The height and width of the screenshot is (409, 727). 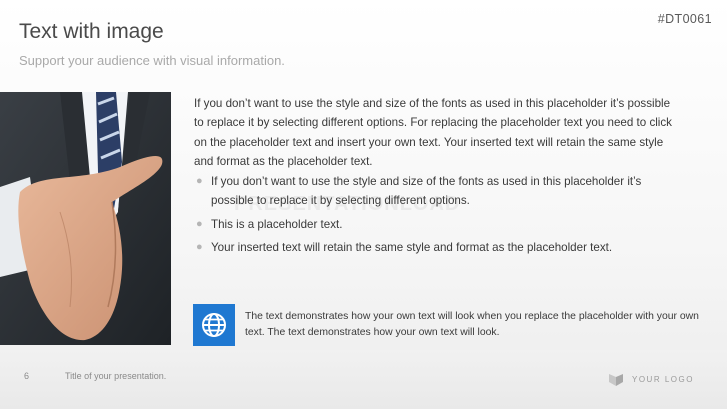 What do you see at coordinates (684, 19) in the screenshot?
I see `slide-id-tag: #DT0061` at bounding box center [684, 19].